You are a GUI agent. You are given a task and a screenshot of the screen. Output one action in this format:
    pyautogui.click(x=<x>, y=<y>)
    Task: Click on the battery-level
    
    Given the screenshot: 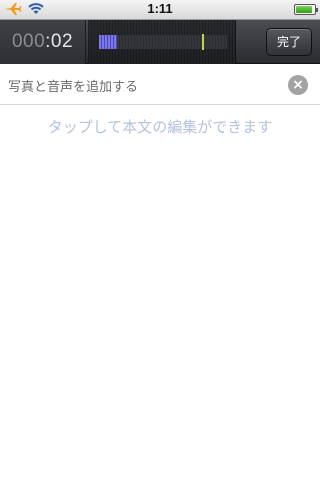 What is the action you would take?
    pyautogui.click(x=304, y=9)
    